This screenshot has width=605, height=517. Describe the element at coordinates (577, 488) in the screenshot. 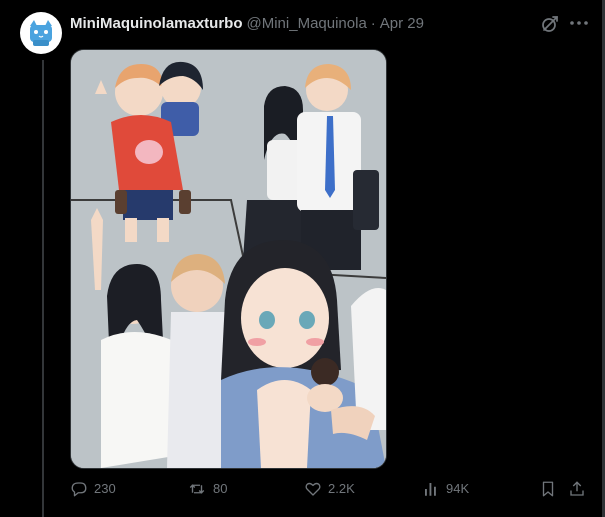

I see `share-icon` at that location.